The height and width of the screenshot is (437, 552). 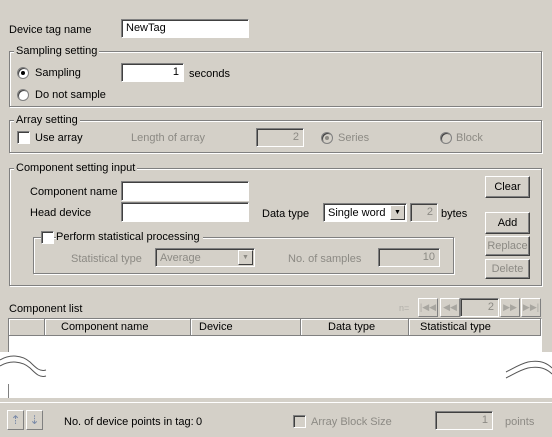 What do you see at coordinates (280, 137) in the screenshot?
I see `array-length-input: 2` at bounding box center [280, 137].